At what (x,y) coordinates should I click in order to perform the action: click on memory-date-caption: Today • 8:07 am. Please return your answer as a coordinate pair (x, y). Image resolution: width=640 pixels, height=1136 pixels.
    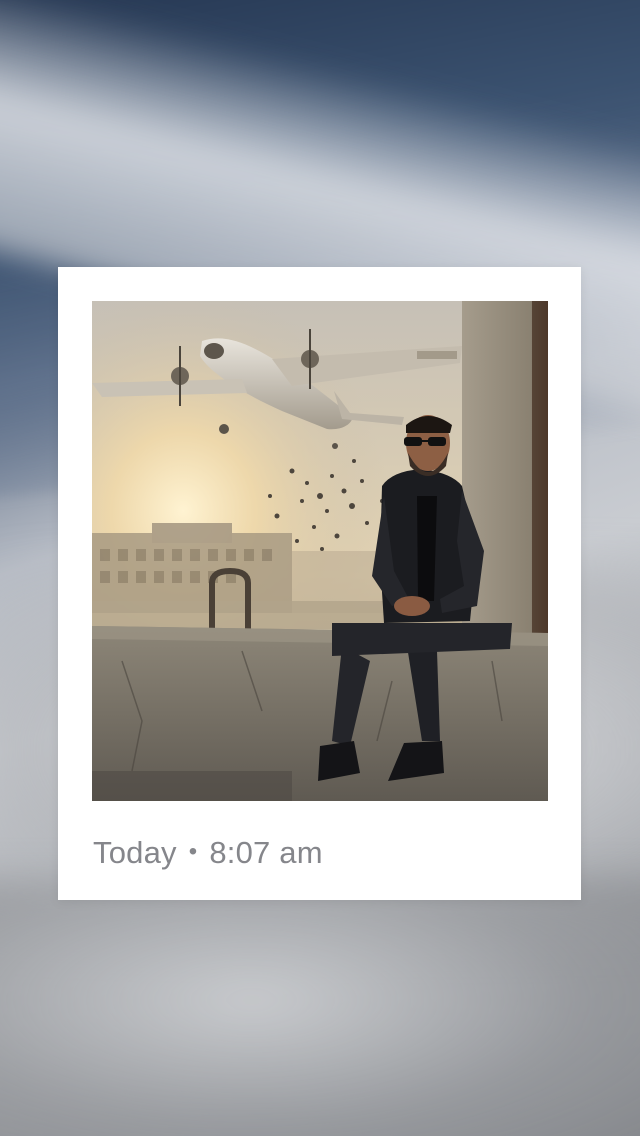
    Looking at the image, I should click on (208, 853).